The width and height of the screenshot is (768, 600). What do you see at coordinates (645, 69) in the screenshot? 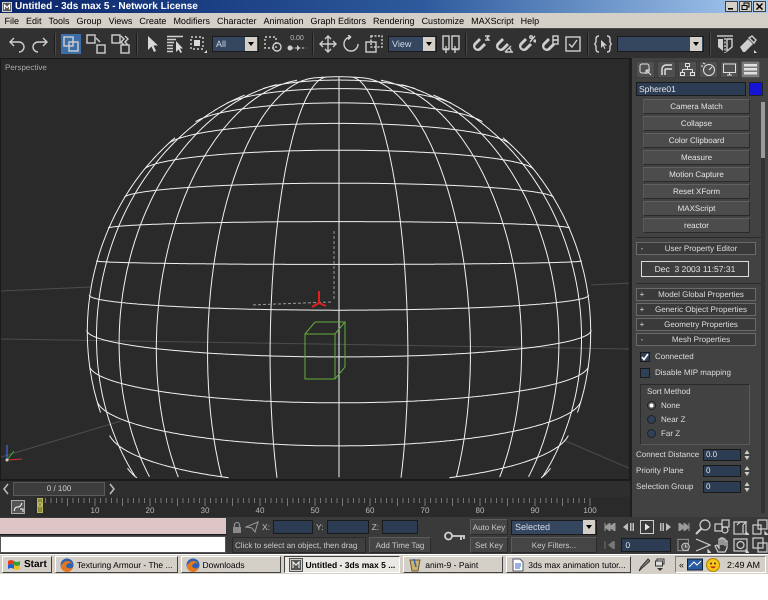
I see `rounded-square-pointer-icon` at bounding box center [645, 69].